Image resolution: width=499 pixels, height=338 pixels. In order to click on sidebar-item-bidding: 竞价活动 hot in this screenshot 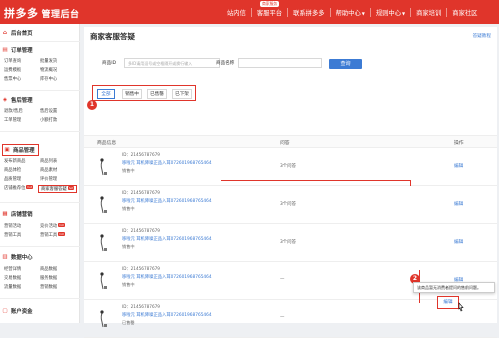, I will do `click(52, 226)`.